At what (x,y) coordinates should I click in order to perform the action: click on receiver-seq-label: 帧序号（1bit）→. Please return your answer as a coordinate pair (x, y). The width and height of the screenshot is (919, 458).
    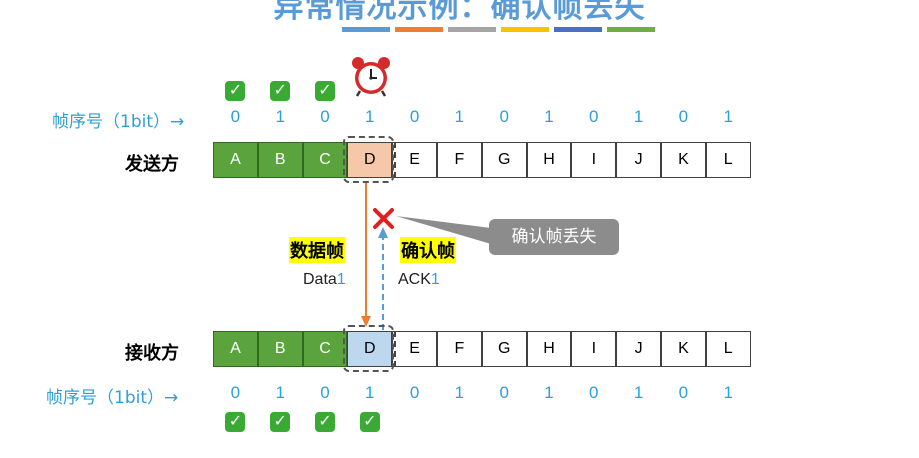
    Looking at the image, I should click on (112, 398).